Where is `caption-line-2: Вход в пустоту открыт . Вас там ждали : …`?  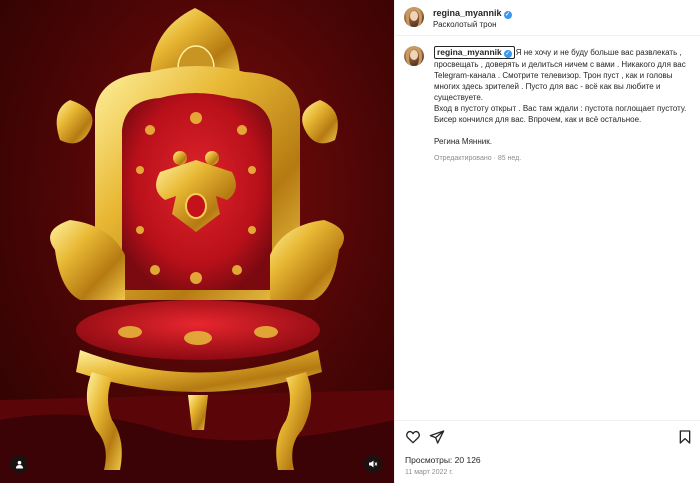
caption-line-2: Вход в пустоту открыт . Вас там ждали : … is located at coordinates (560, 114).